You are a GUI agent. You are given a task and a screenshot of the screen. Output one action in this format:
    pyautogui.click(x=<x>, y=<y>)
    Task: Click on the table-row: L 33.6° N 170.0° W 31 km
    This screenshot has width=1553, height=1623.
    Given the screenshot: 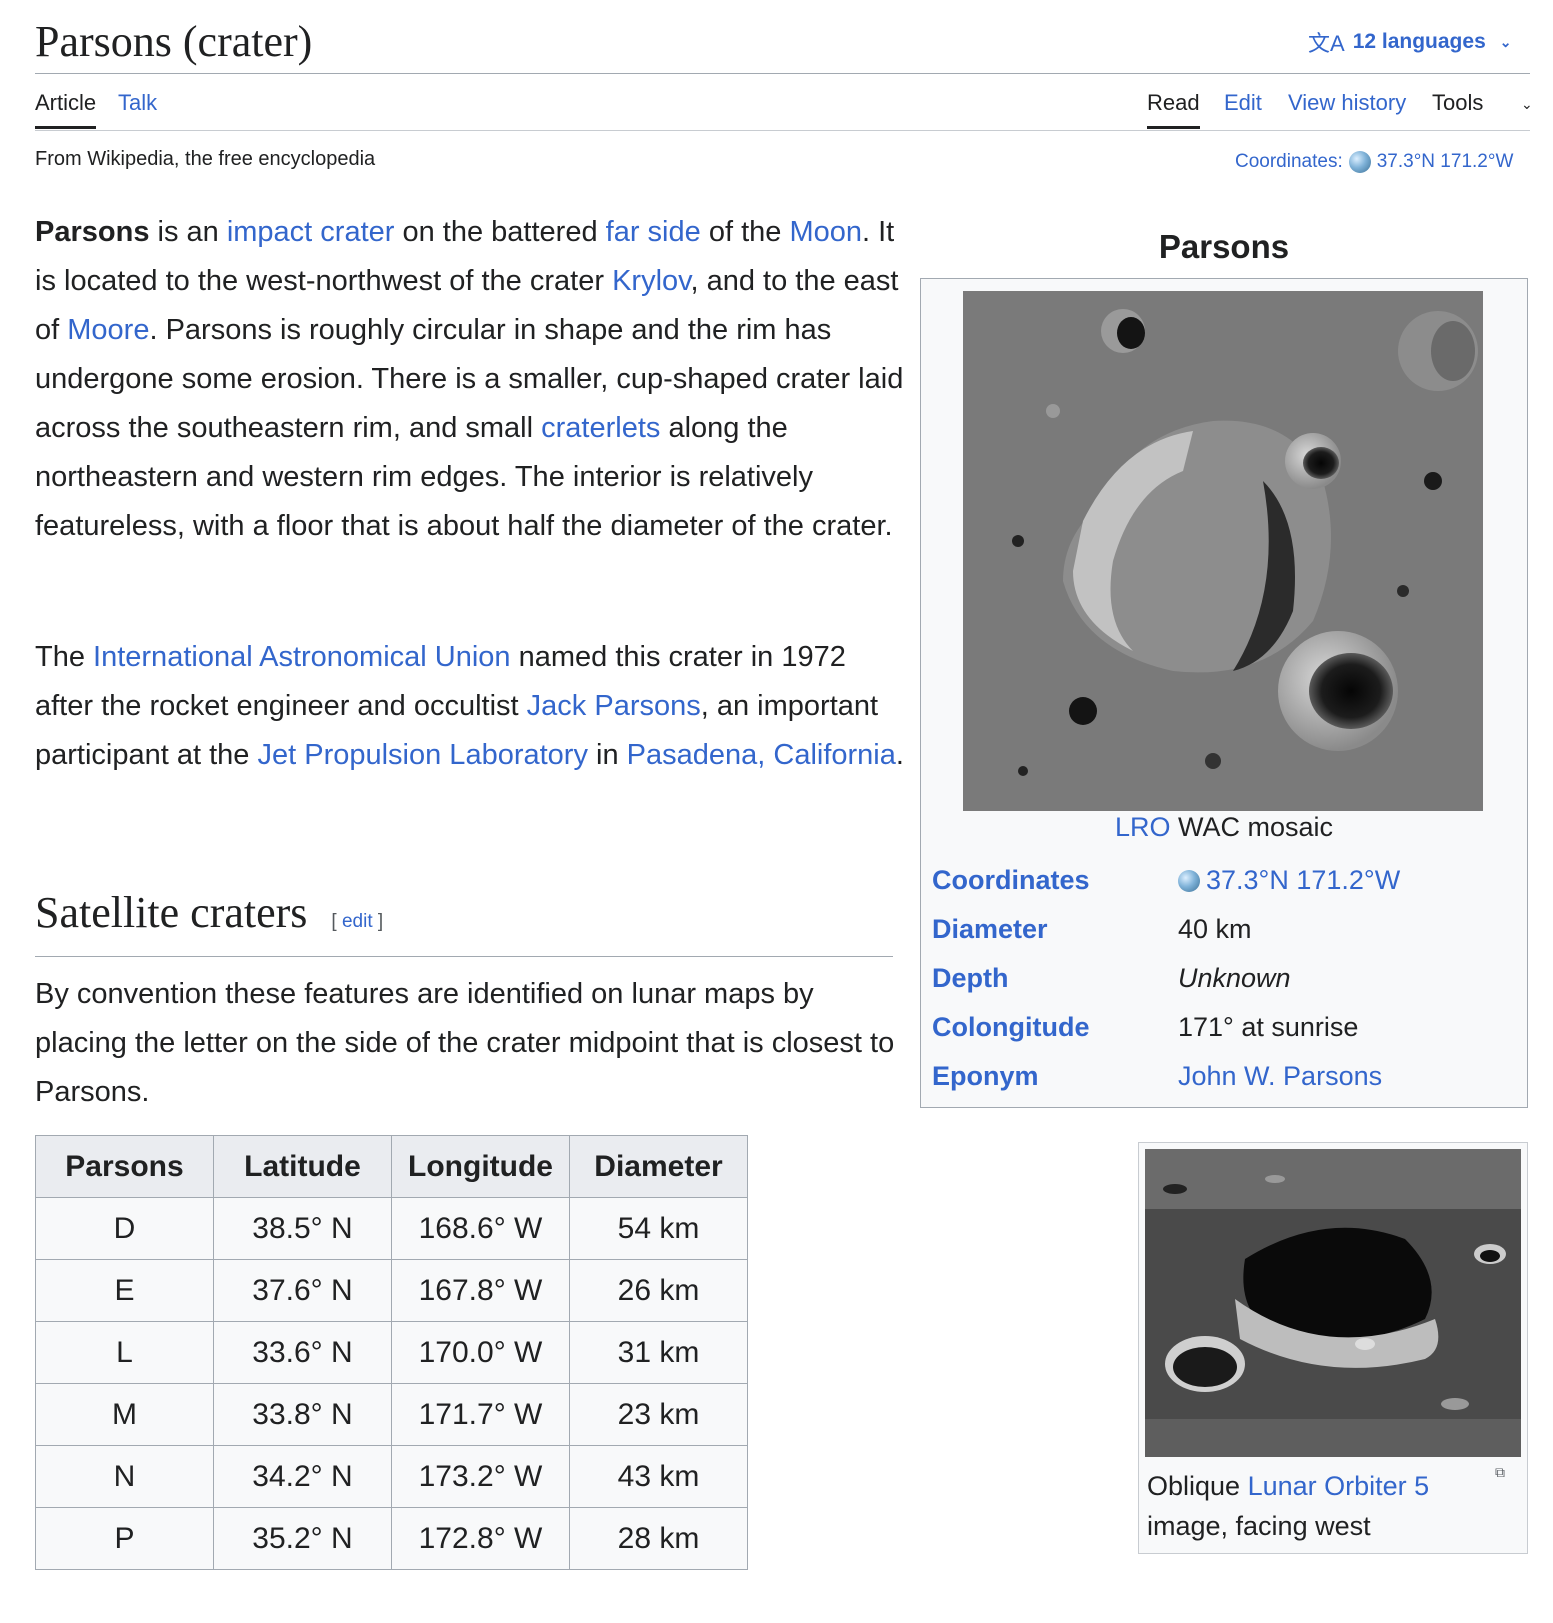 What is the action you would take?
    pyautogui.click(x=391, y=1352)
    